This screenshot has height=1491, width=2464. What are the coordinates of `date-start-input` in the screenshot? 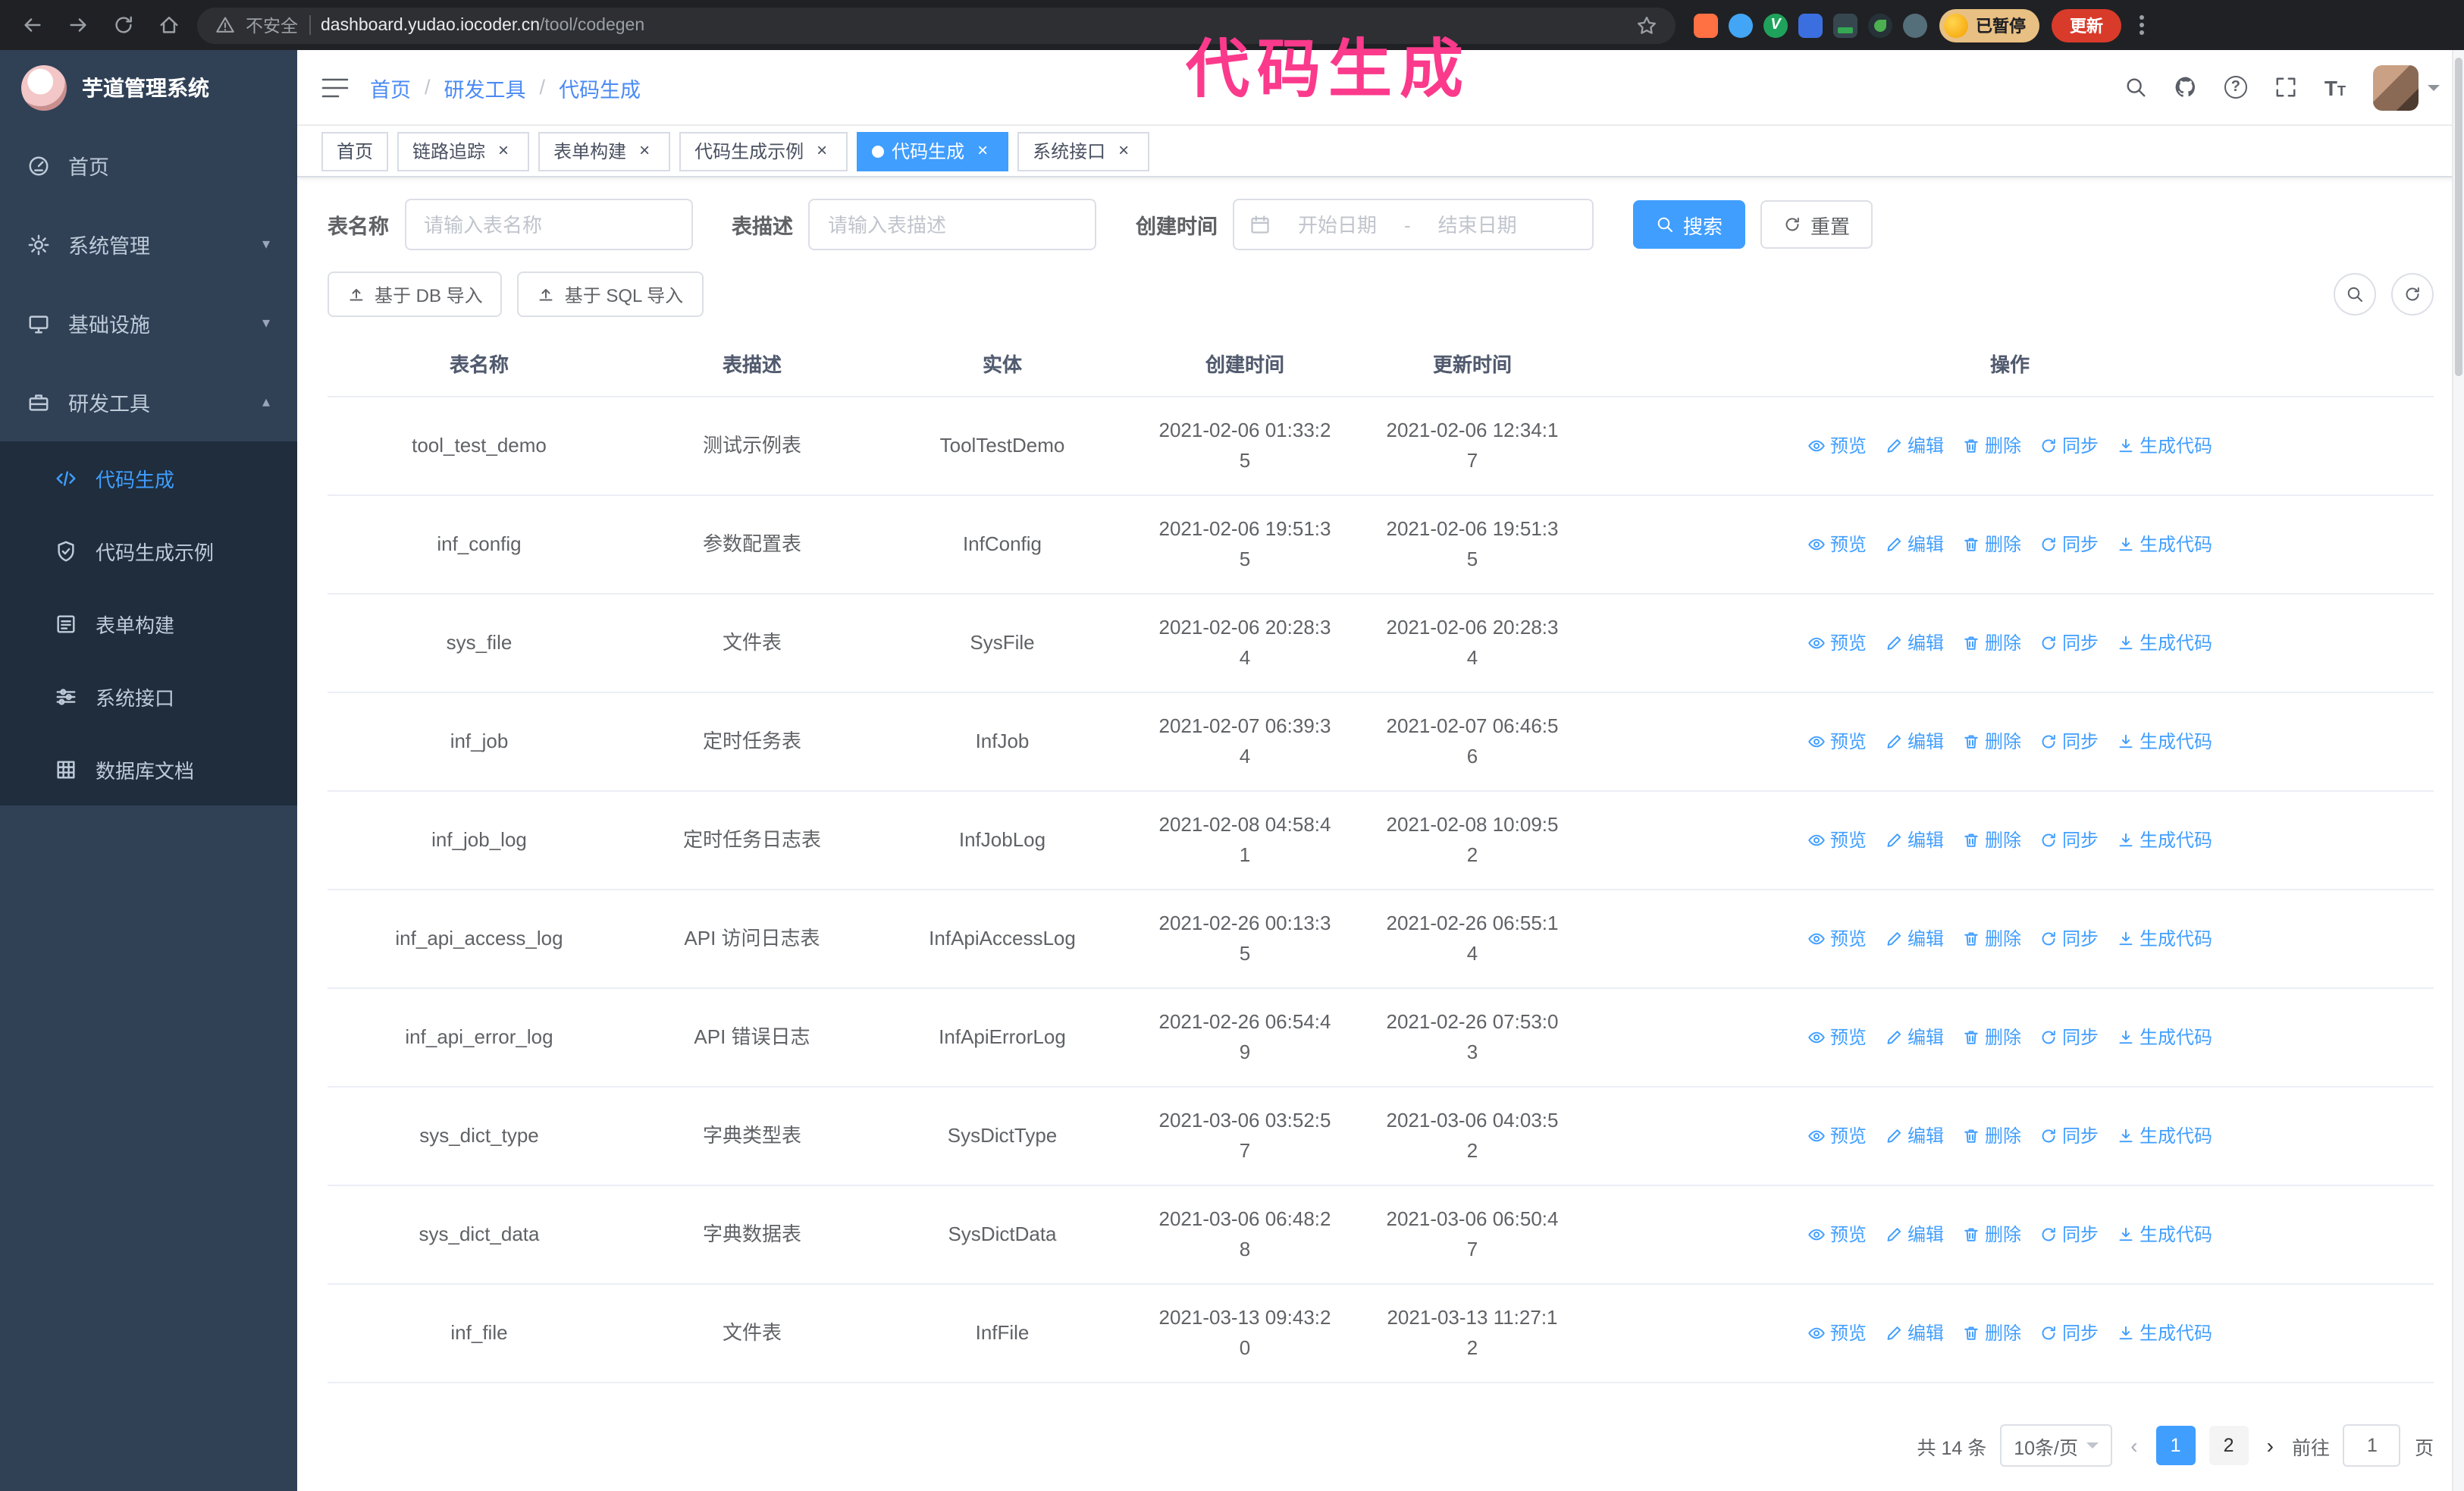 It's located at (1337, 224).